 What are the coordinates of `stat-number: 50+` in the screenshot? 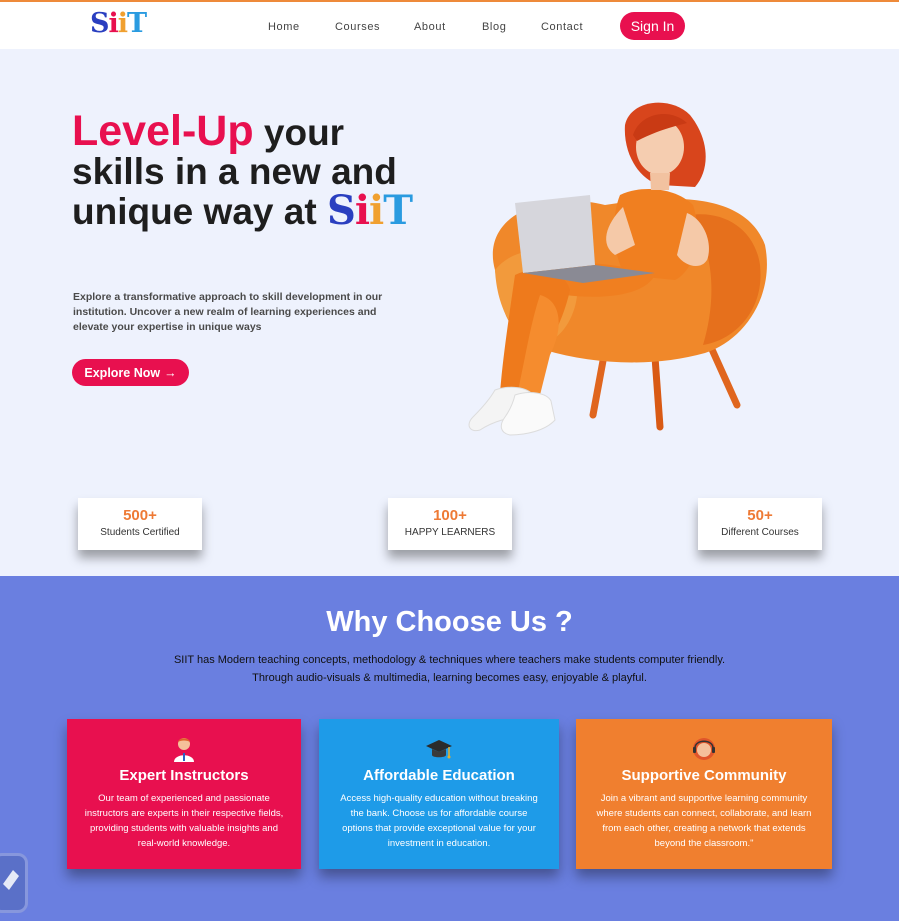 It's located at (760, 515).